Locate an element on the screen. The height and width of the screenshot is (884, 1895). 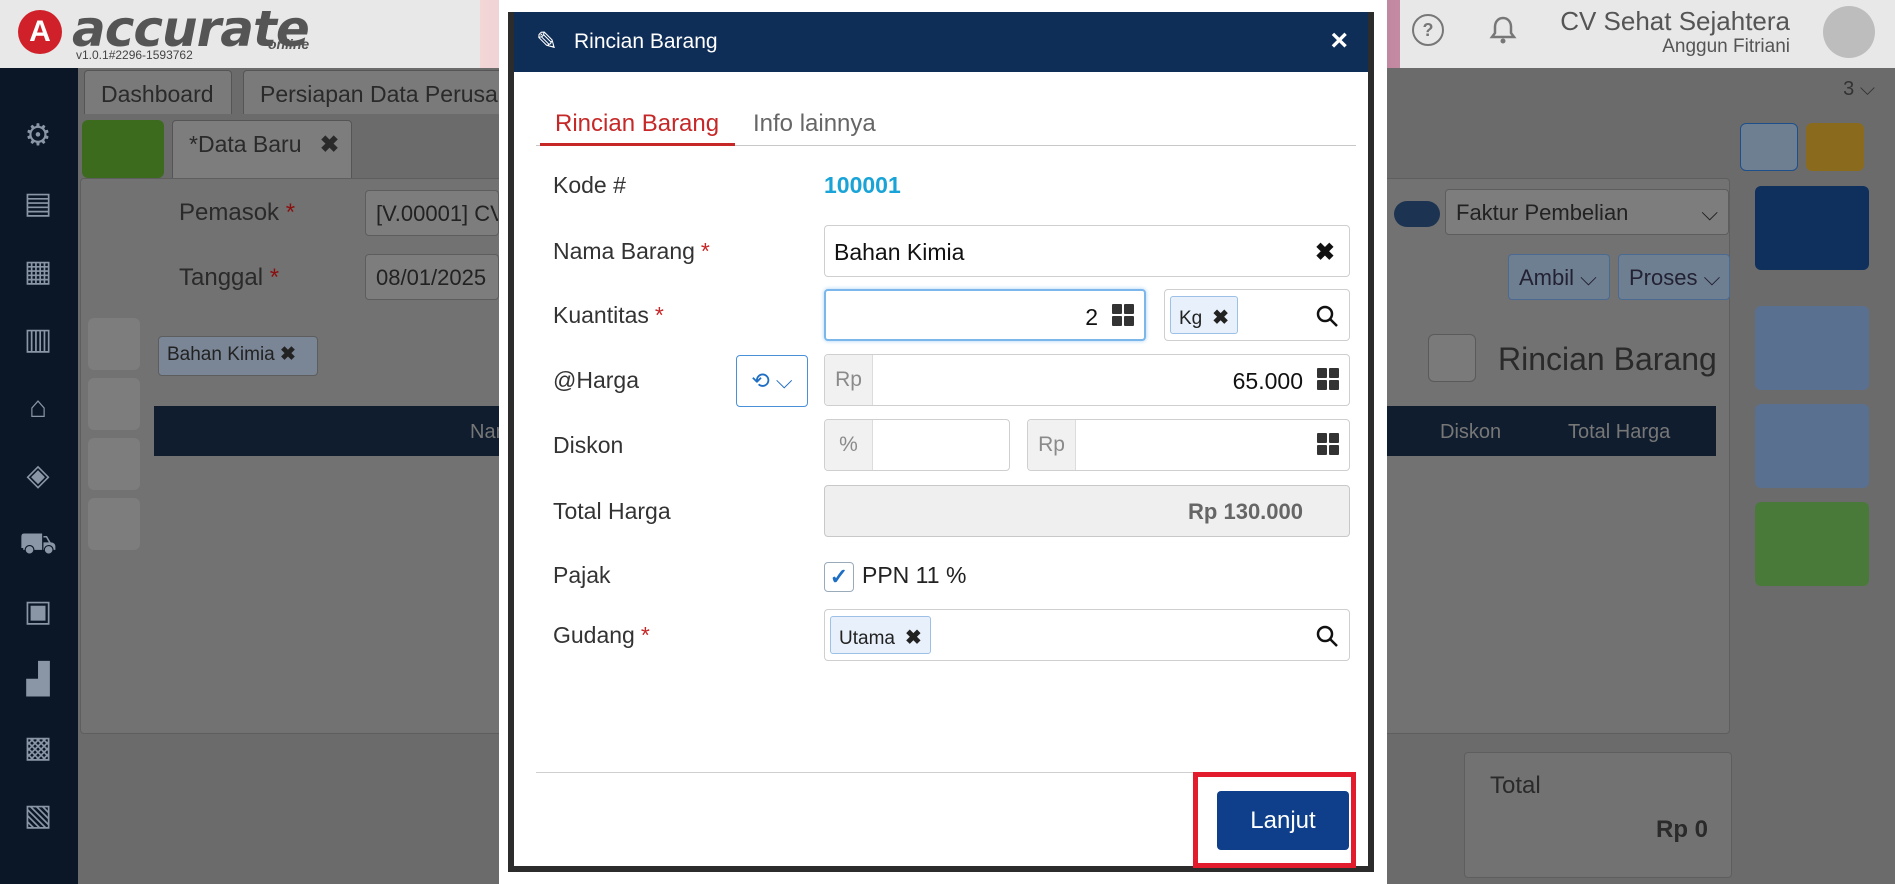
nama-barang-value: Bahan Kimia is located at coordinates (899, 252).